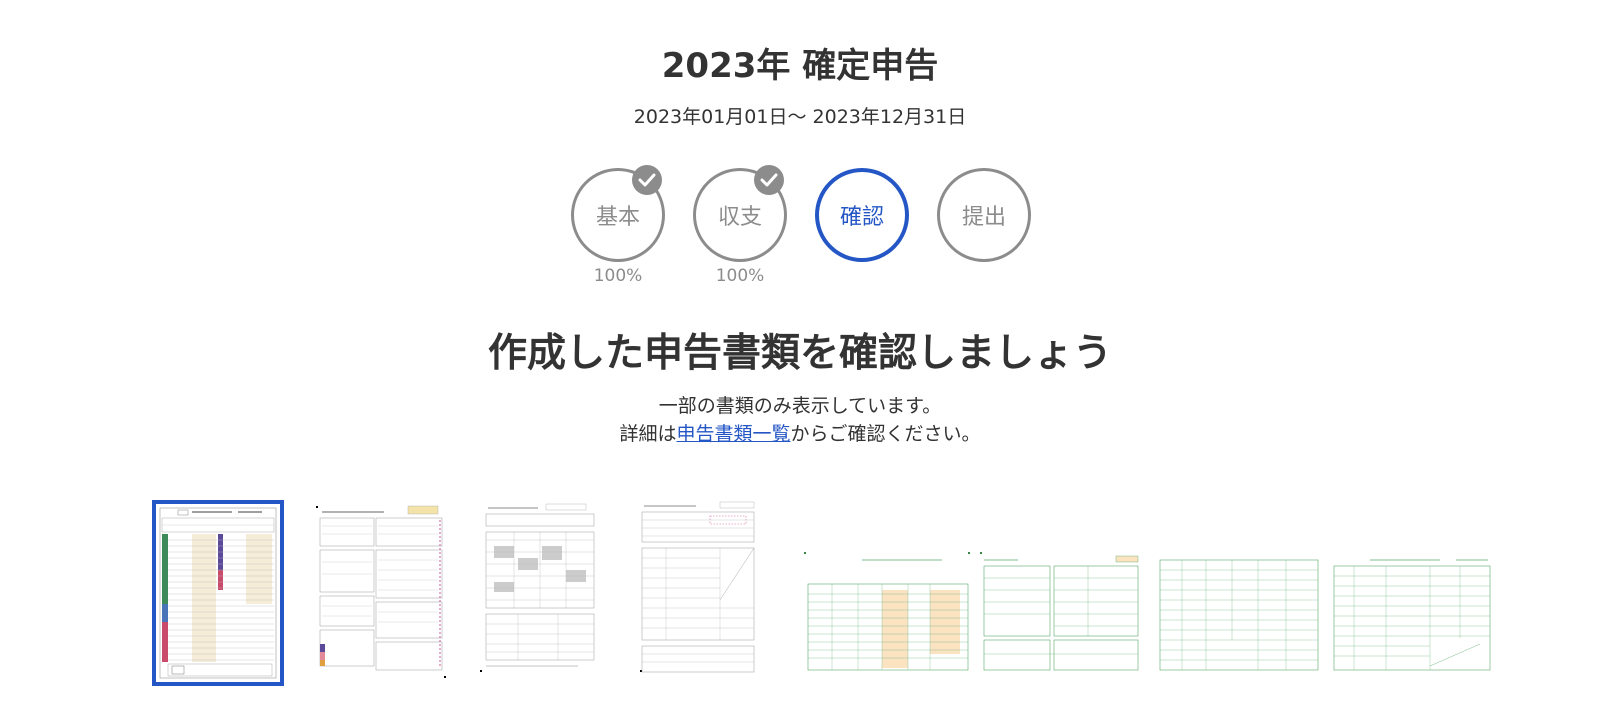 The image size is (1600, 728). I want to click on step-kihon: 基本 100%, so click(618, 226).